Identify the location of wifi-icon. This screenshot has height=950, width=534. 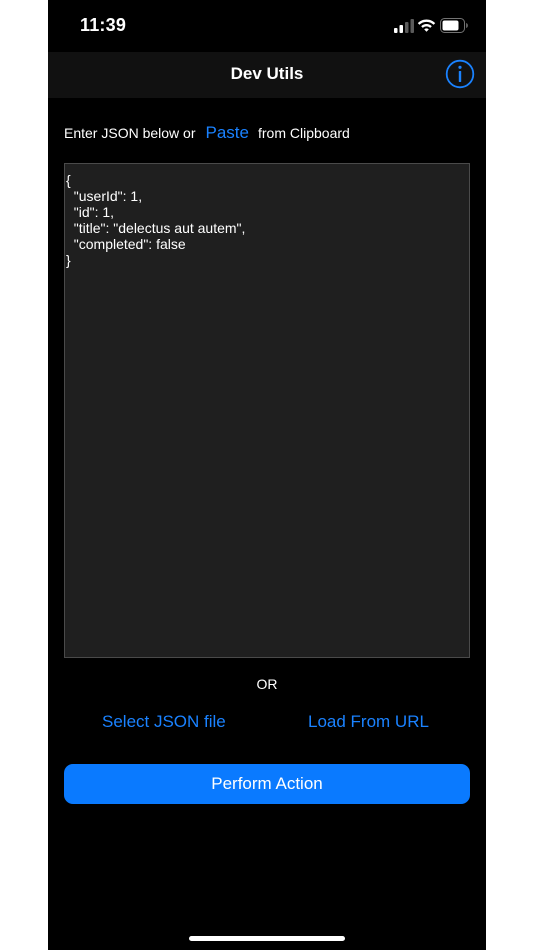
(426, 25).